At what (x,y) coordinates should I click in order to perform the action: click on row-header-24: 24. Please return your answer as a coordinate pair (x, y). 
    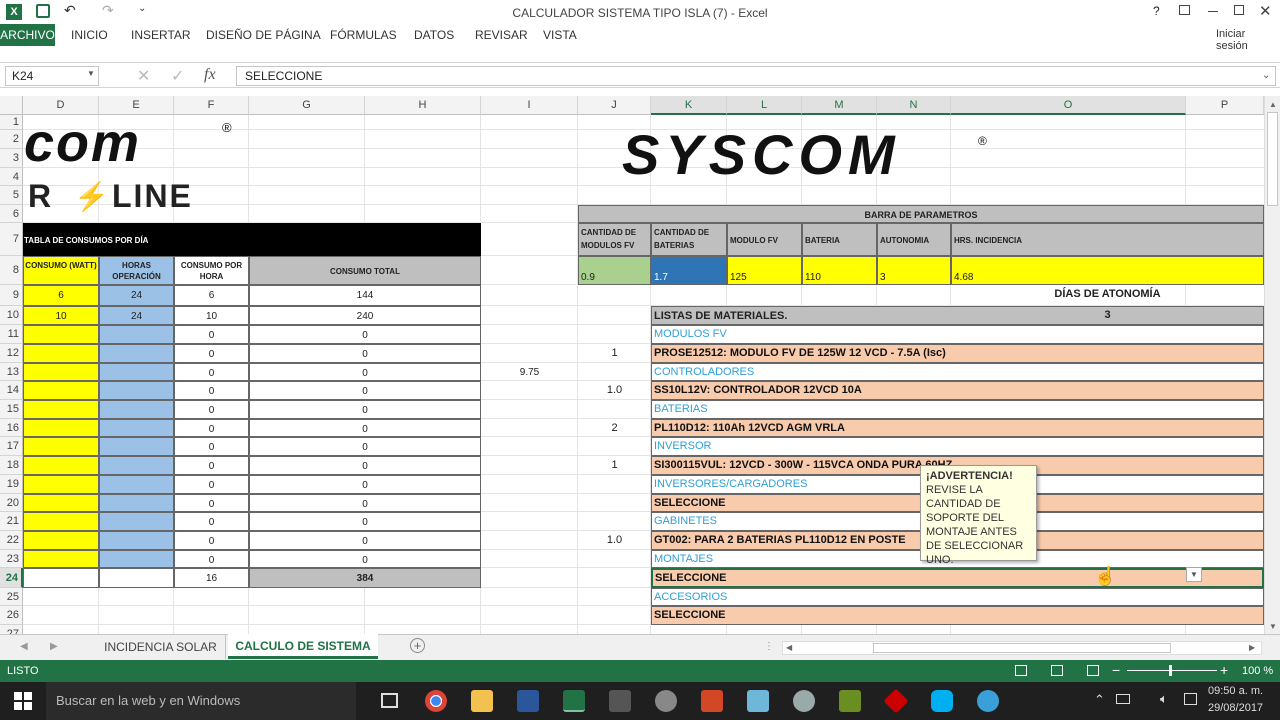
    Looking at the image, I should click on (11, 578).